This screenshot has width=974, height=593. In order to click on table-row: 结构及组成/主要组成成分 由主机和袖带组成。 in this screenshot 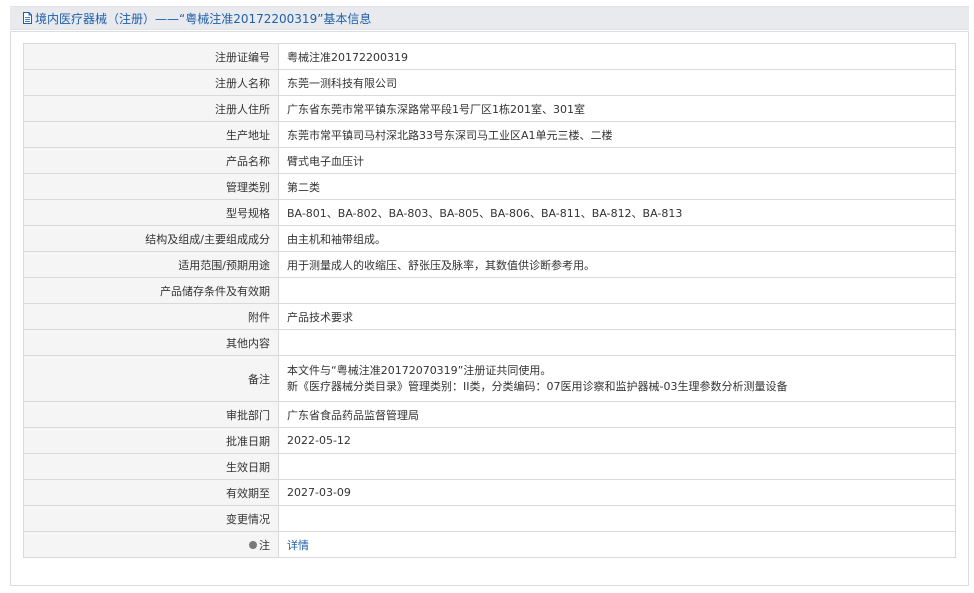, I will do `click(489, 238)`.